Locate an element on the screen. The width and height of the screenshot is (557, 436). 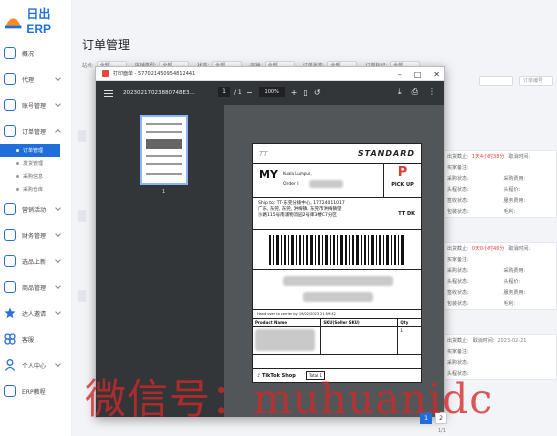
product-cell is located at coordinates (287, 340).